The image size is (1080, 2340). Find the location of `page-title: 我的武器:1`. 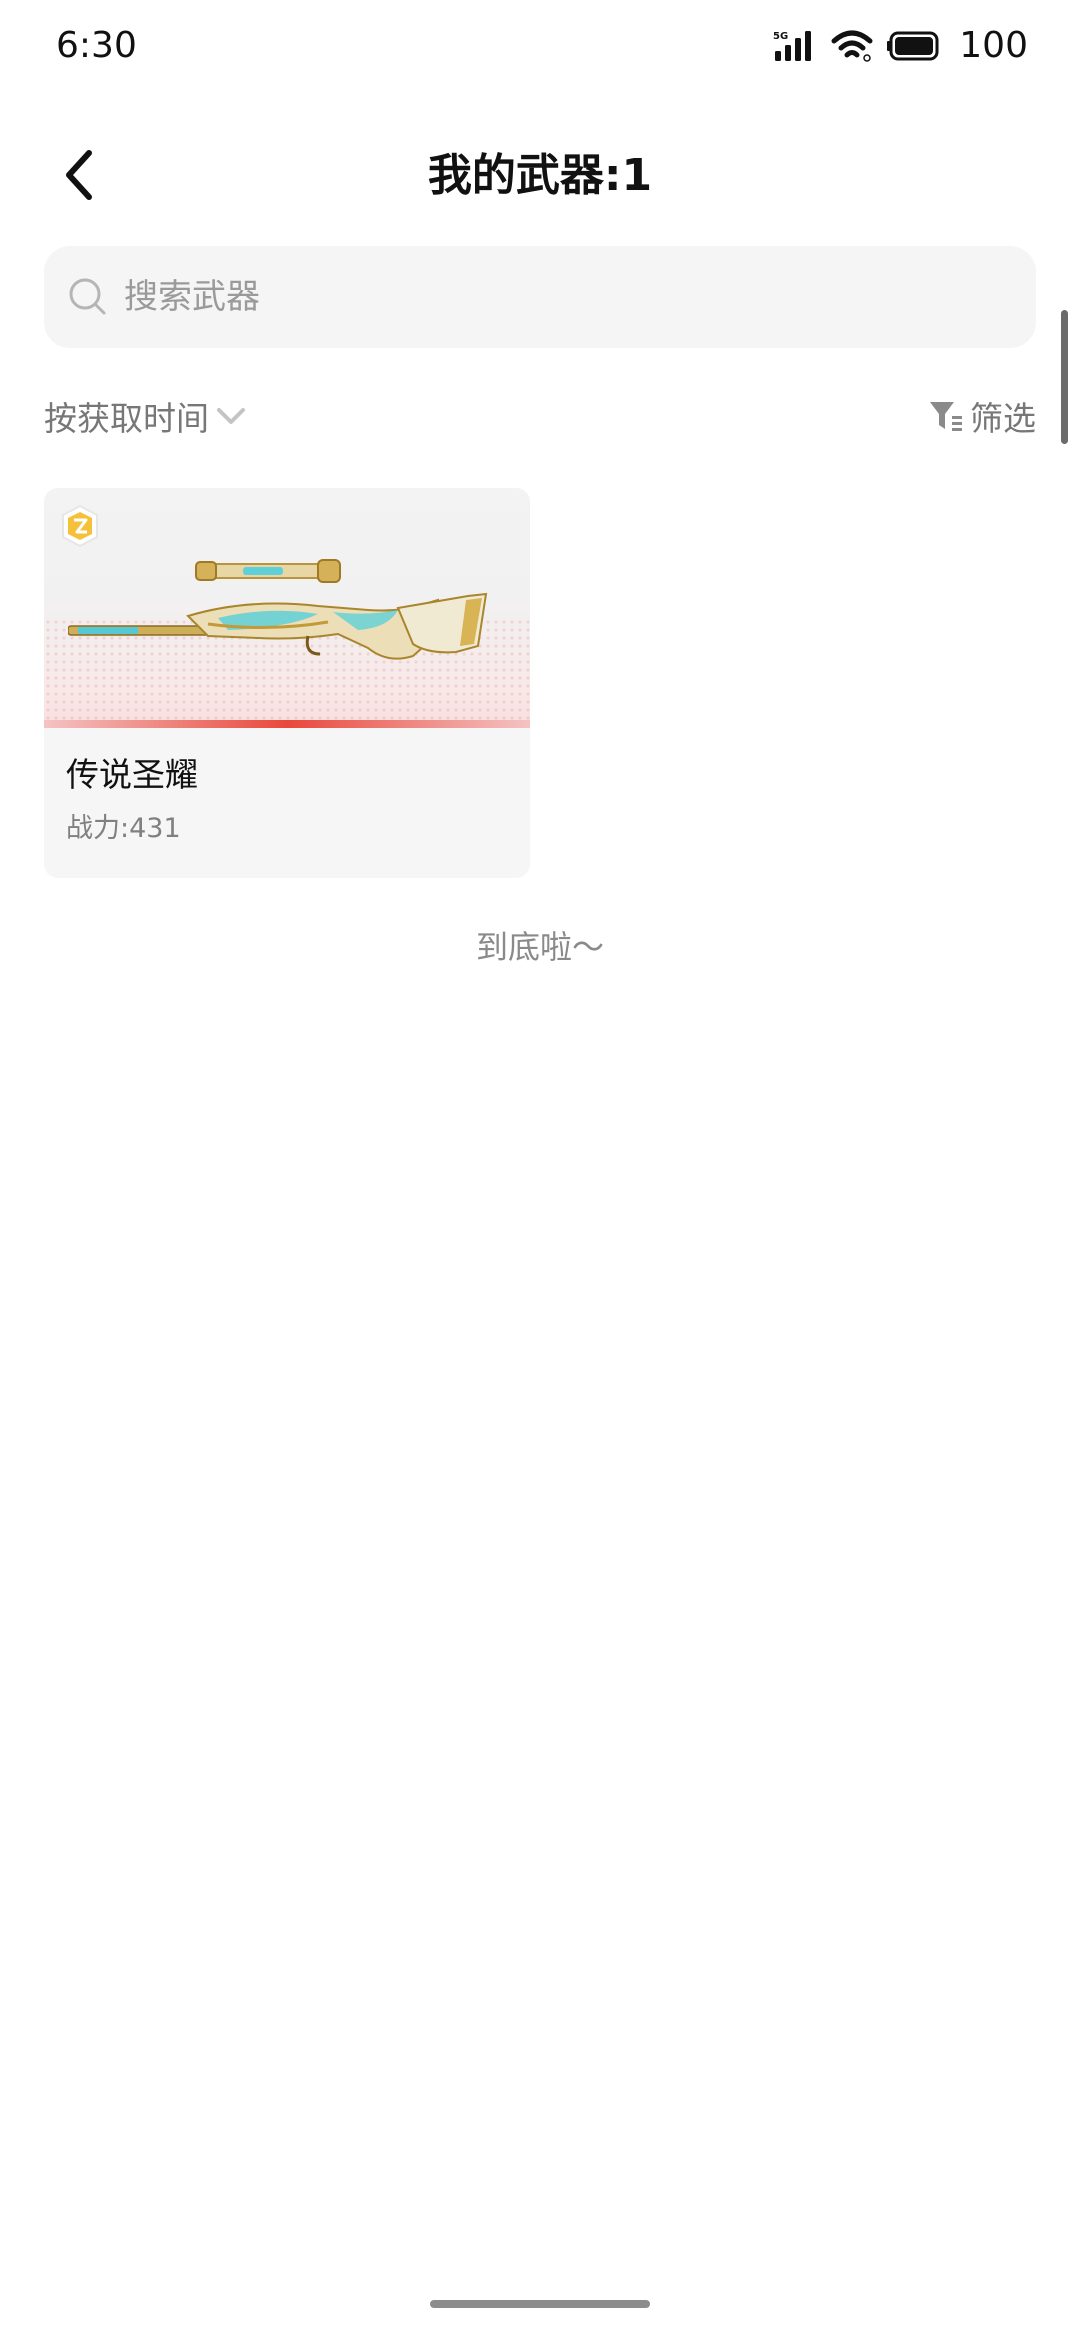

page-title: 我的武器:1 is located at coordinates (540, 175).